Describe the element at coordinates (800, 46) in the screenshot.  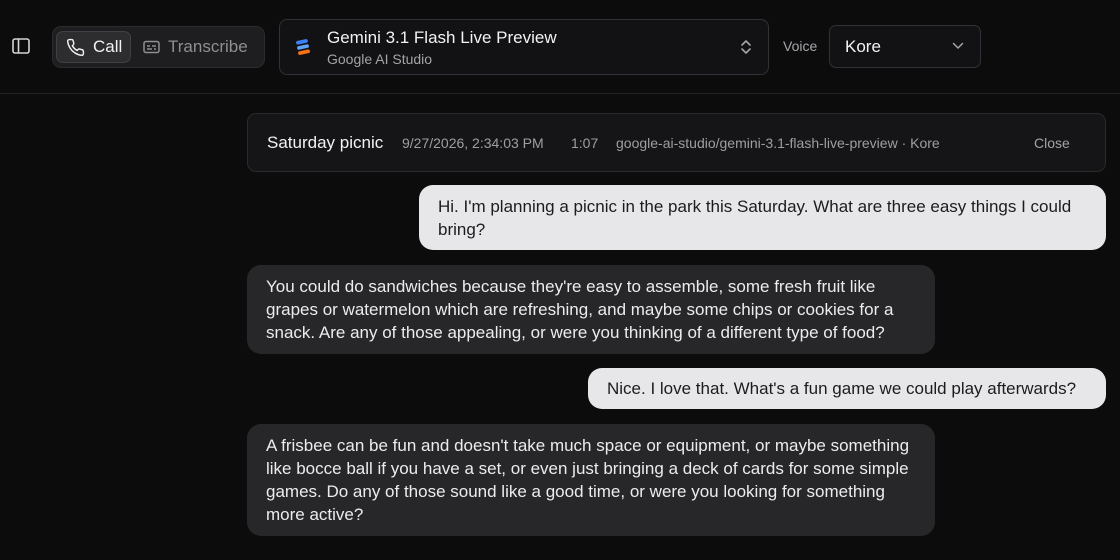
I see `voice-label: Voice` at that location.